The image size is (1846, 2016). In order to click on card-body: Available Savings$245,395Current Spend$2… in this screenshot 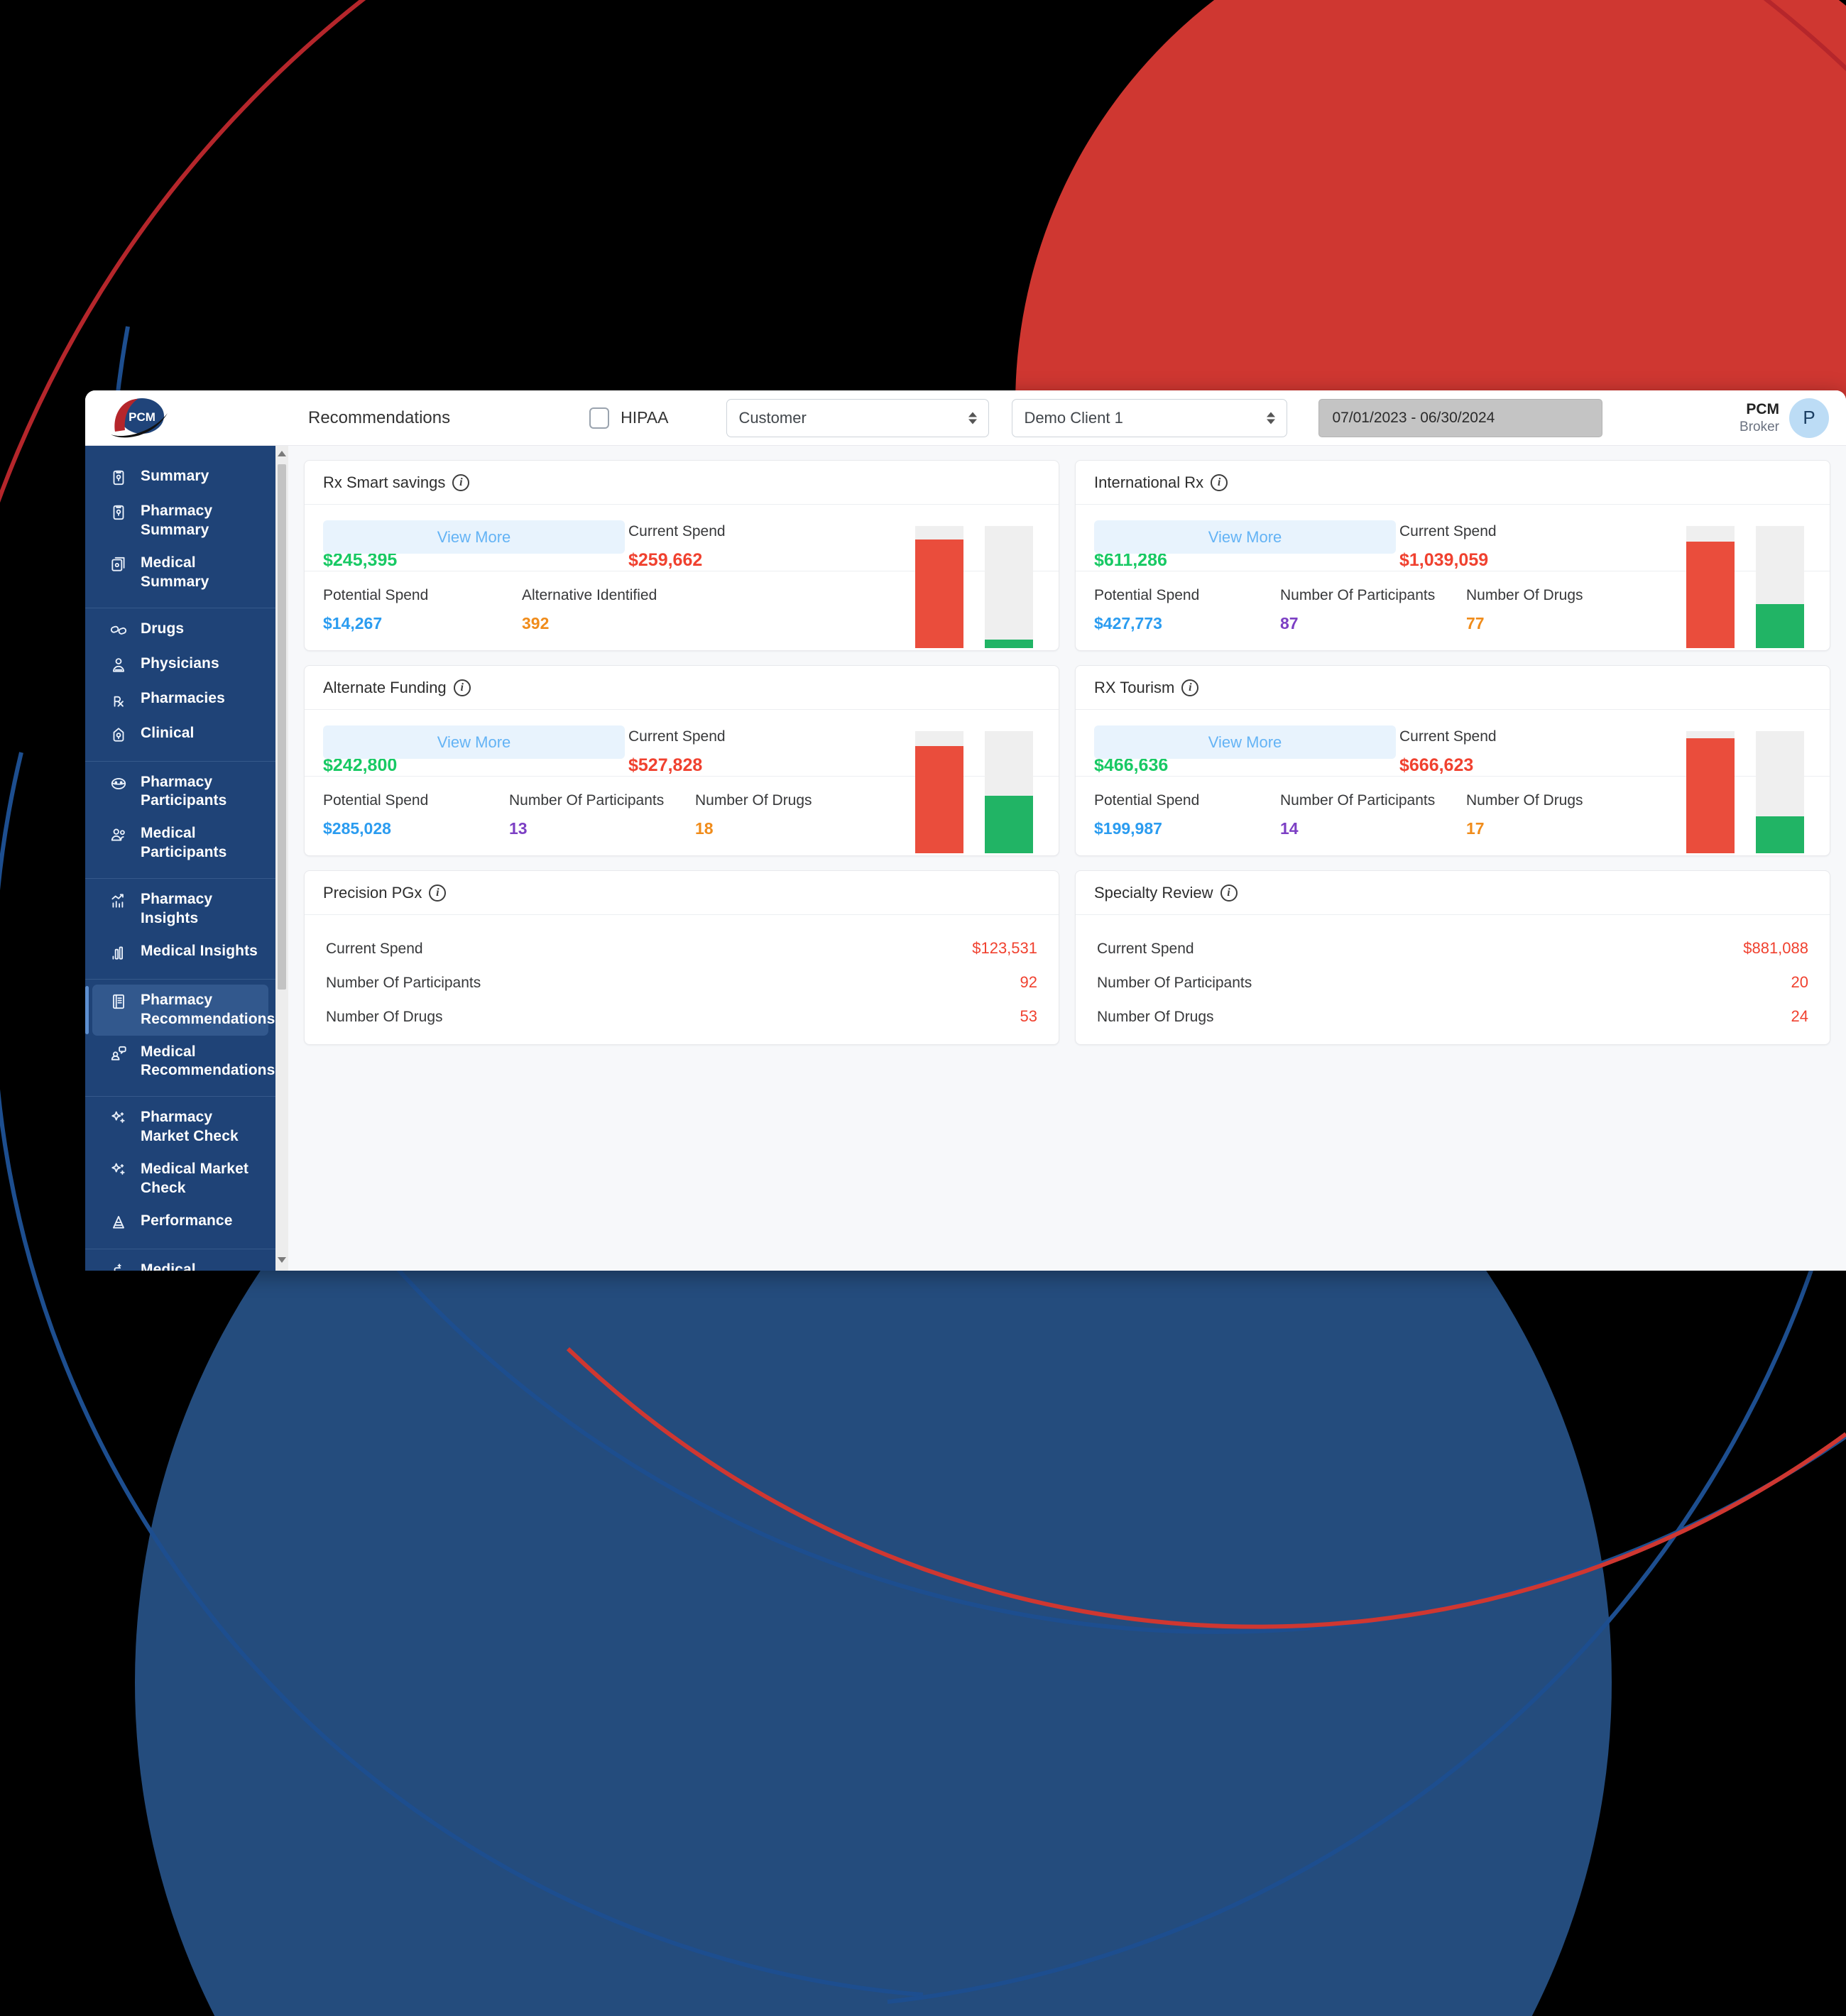, I will do `click(682, 577)`.